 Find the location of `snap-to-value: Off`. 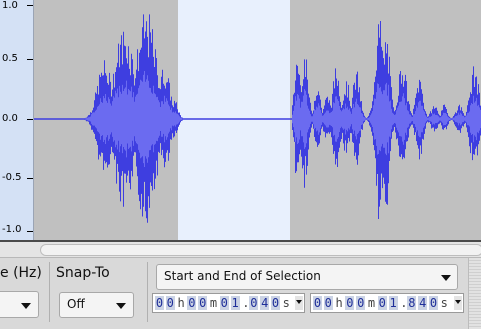

snap-to-value: Off is located at coordinates (76, 304).